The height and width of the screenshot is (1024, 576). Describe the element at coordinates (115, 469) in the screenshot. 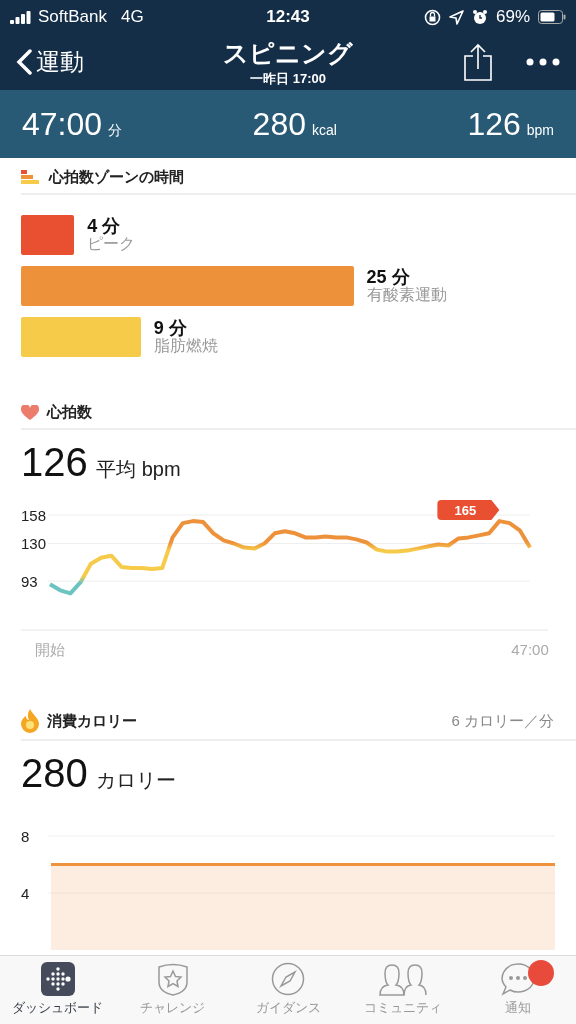

I see `heart-rate-label: 平均` at that location.